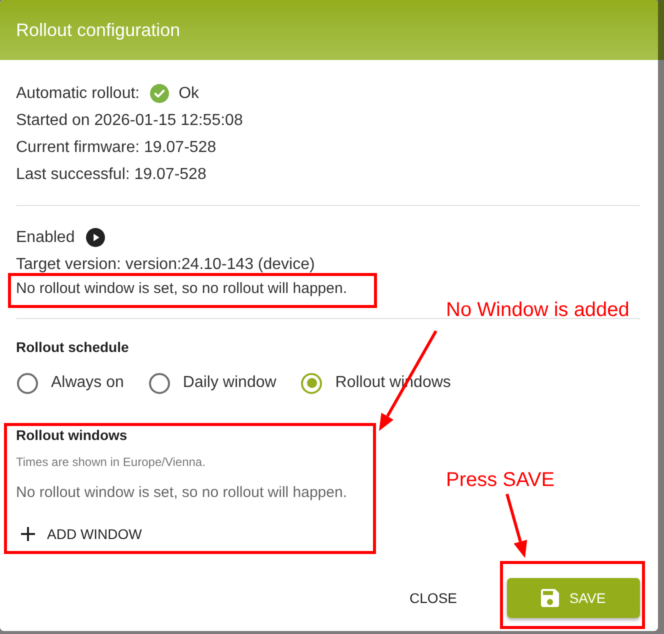 This screenshot has width=664, height=634. I want to click on annotation-note: Press SAVE, so click(500, 480).